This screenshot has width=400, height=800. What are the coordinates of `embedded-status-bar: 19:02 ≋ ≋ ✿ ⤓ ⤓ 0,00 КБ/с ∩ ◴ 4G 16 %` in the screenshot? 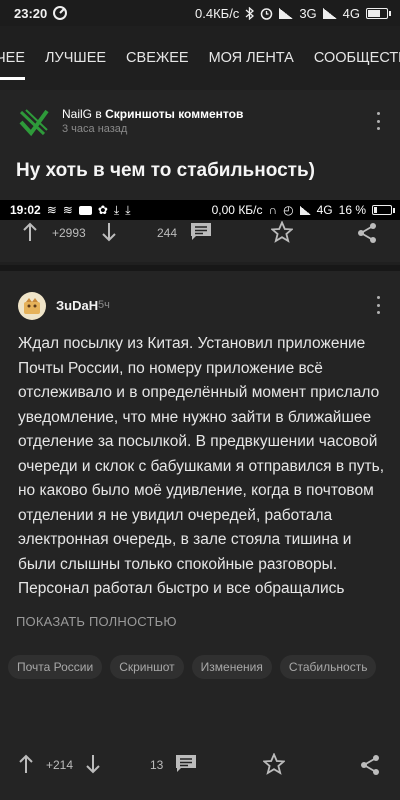 It's located at (200, 210).